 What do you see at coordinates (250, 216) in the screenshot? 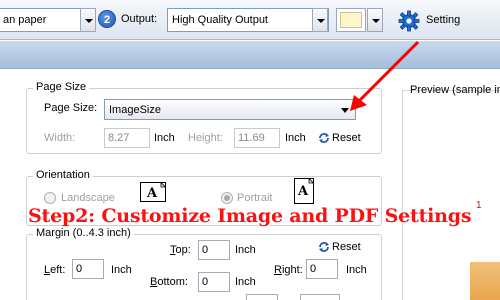
I see `overlay-caption: Step2: Customize Image and PDF Settings` at bounding box center [250, 216].